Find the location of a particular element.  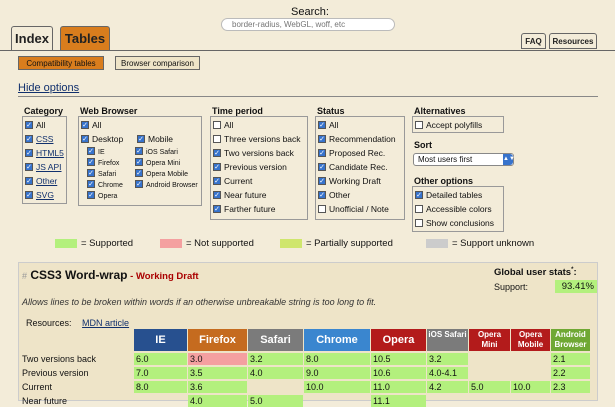

browser-desktop-label: Desktop is located at coordinates (108, 139).